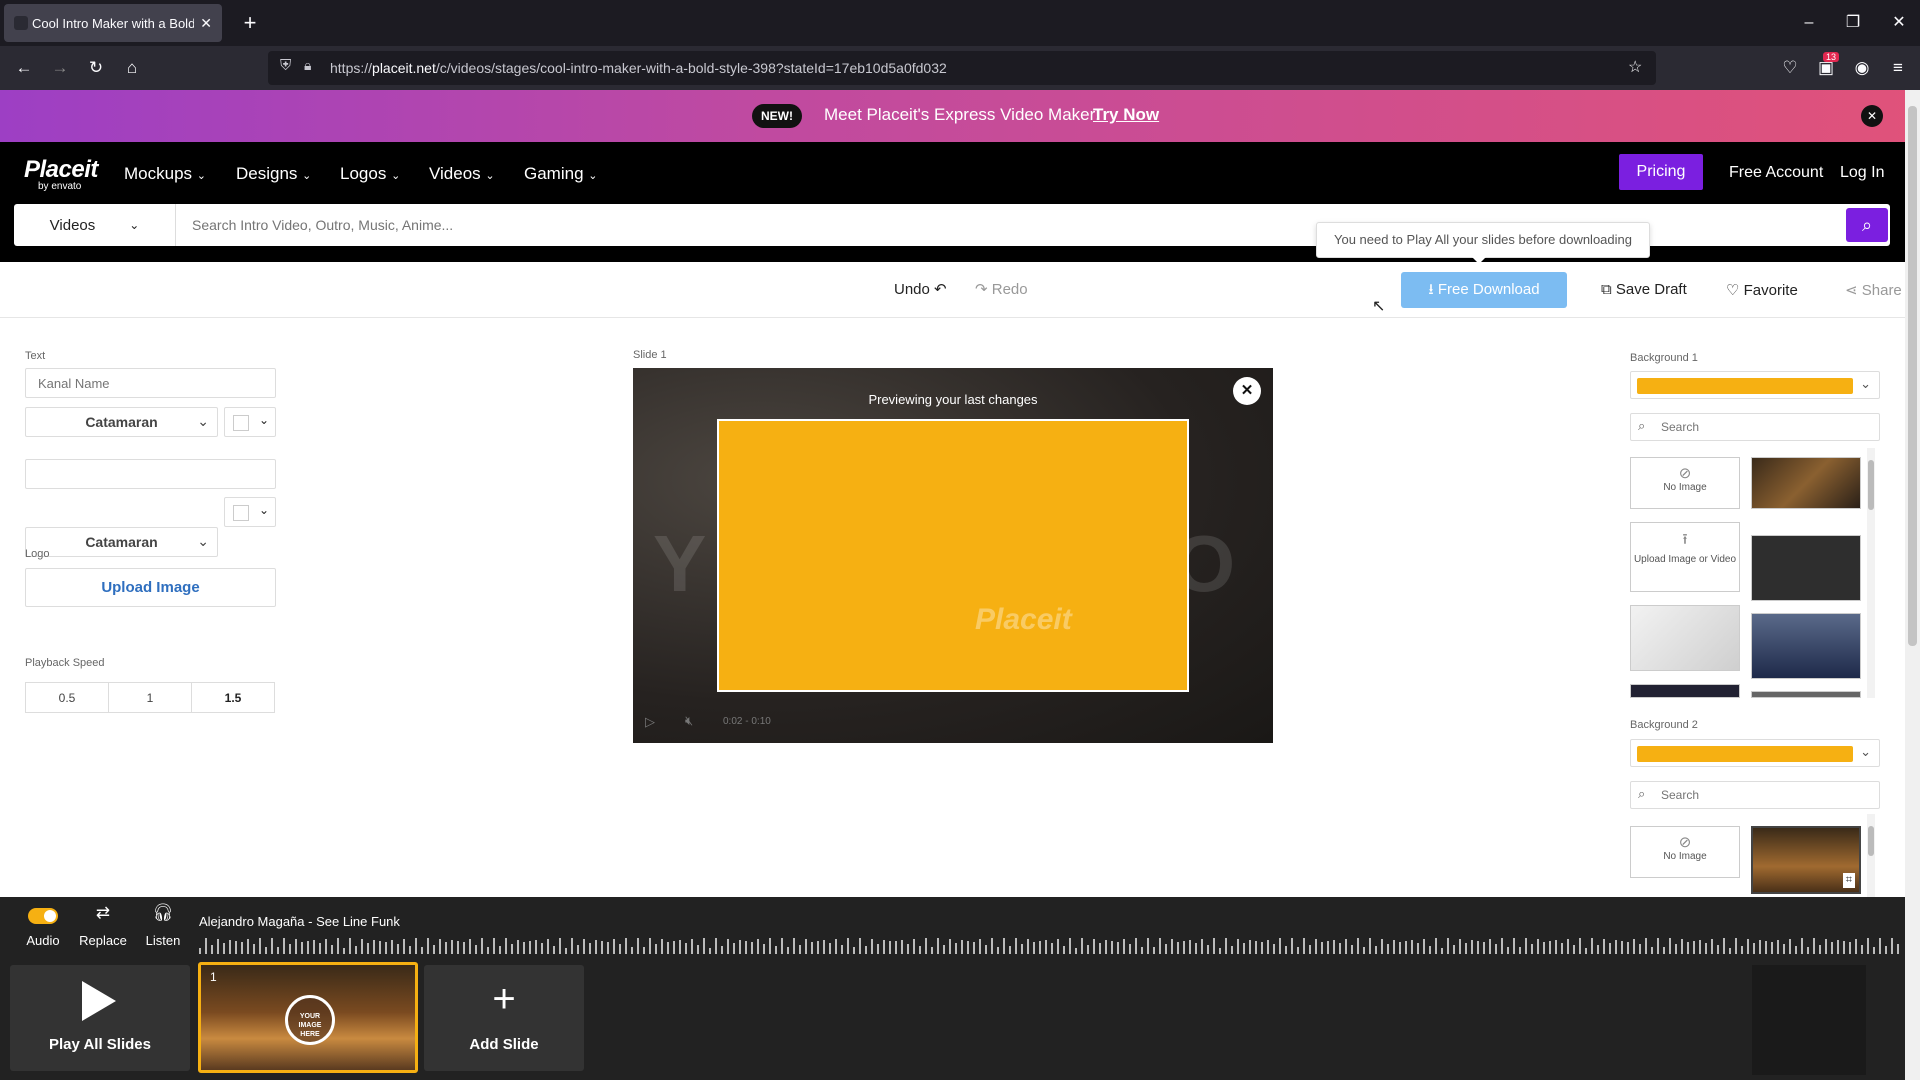 This screenshot has height=1080, width=1920. Describe the element at coordinates (67, 697) in the screenshot. I see `speed-0-5-button: 0.5` at that location.